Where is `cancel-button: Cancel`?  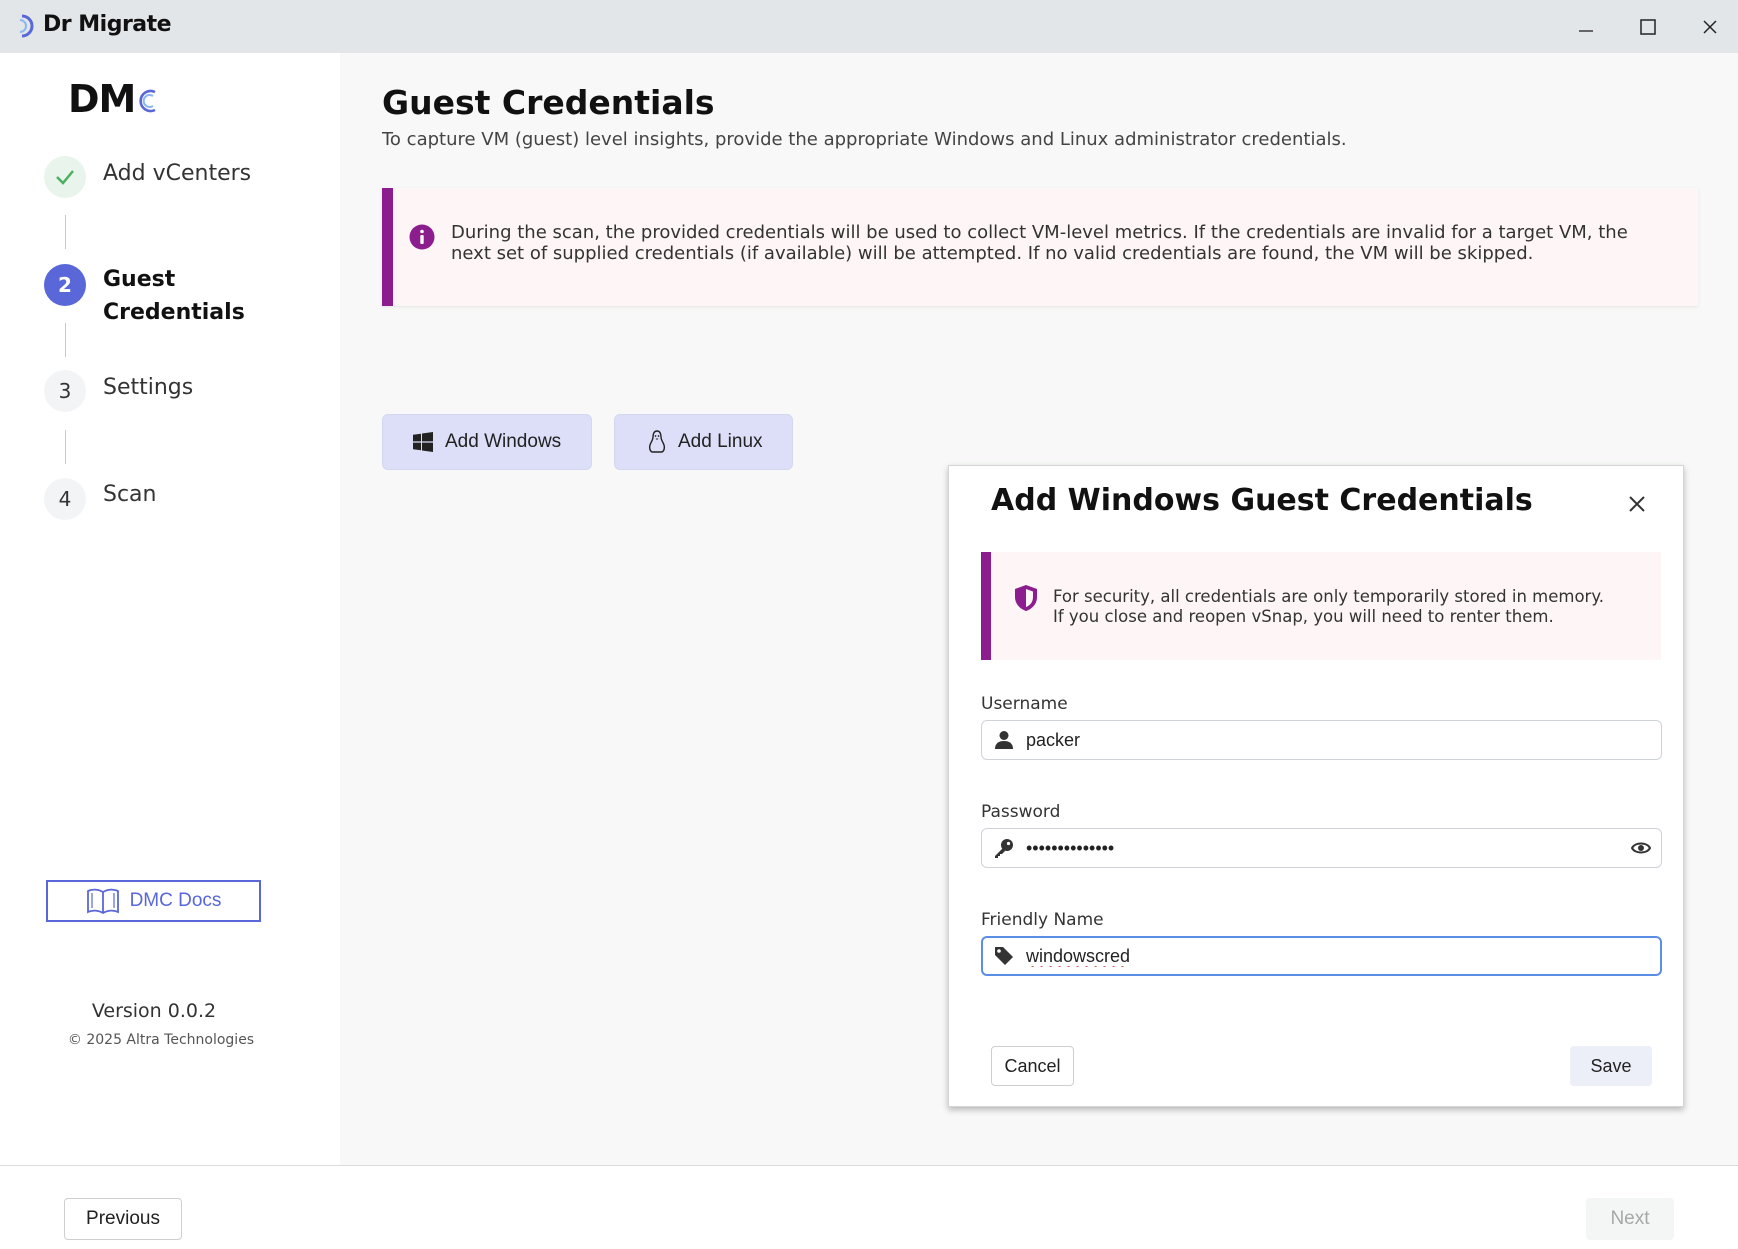 cancel-button: Cancel is located at coordinates (1032, 1066).